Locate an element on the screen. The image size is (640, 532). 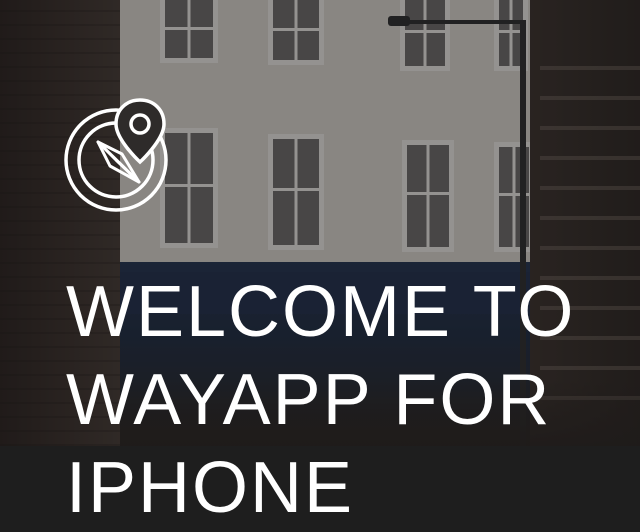
compass-location-pin-icon is located at coordinates (116, 155).